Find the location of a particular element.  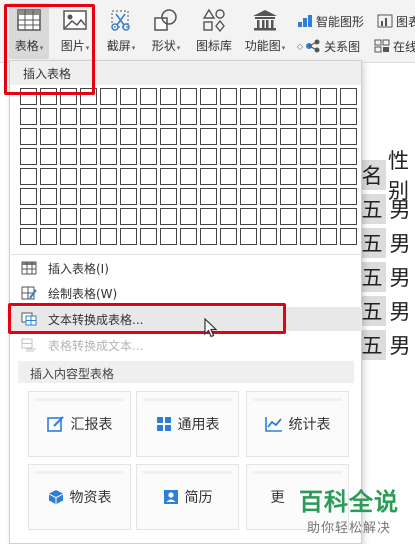

template-resume-card: 简历 is located at coordinates (187, 497).